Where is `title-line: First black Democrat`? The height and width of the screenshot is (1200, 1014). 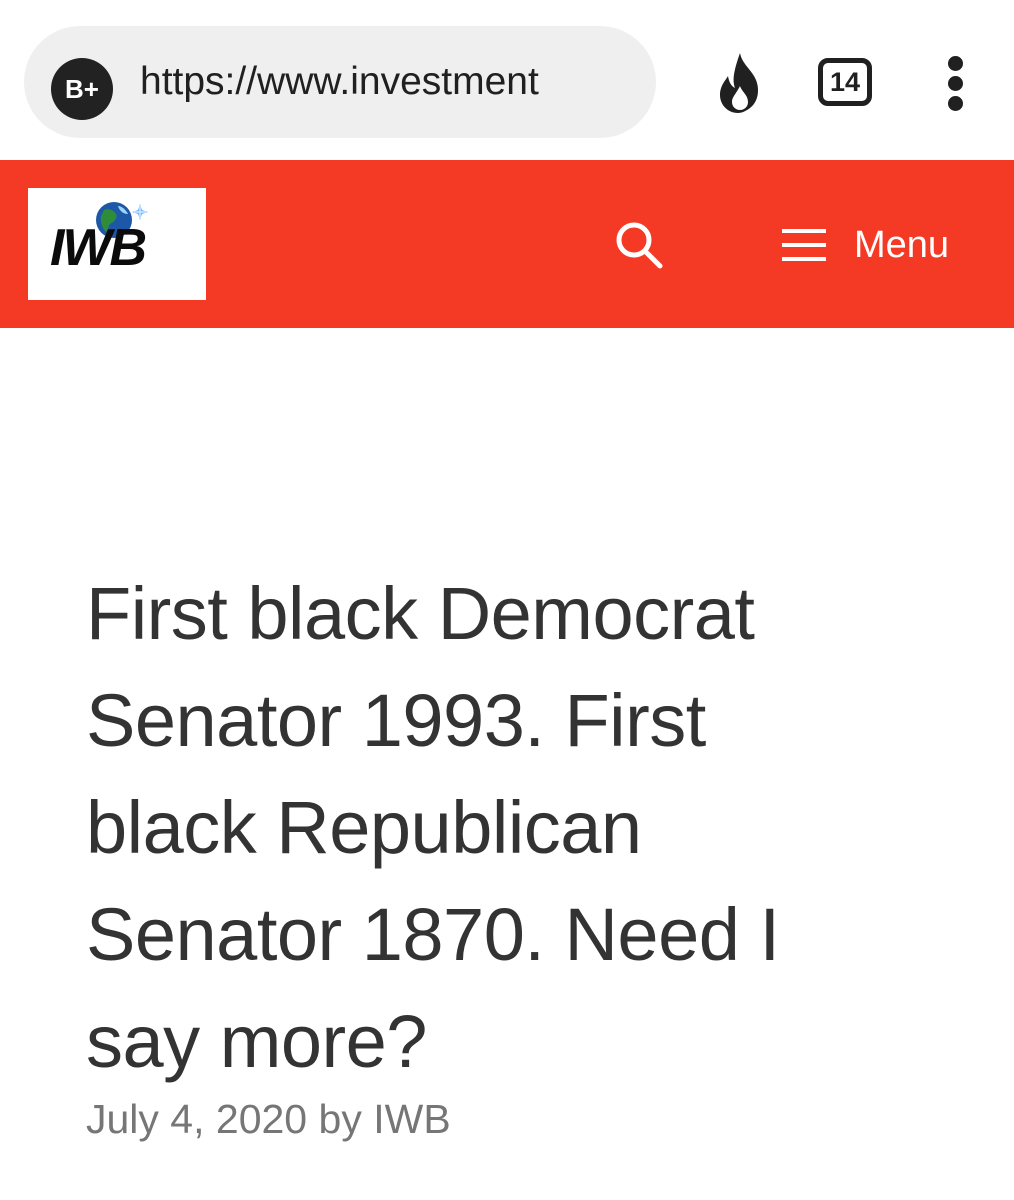
title-line: First black Democrat is located at coordinates (420, 613).